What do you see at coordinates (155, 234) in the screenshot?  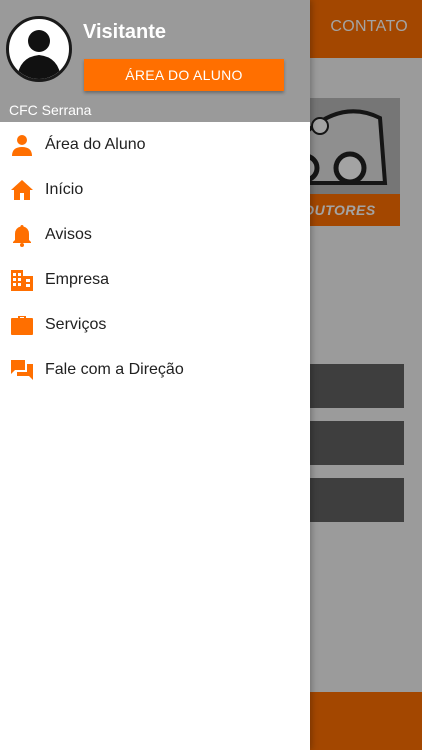 I see `menu-item-avisos: Avisos` at bounding box center [155, 234].